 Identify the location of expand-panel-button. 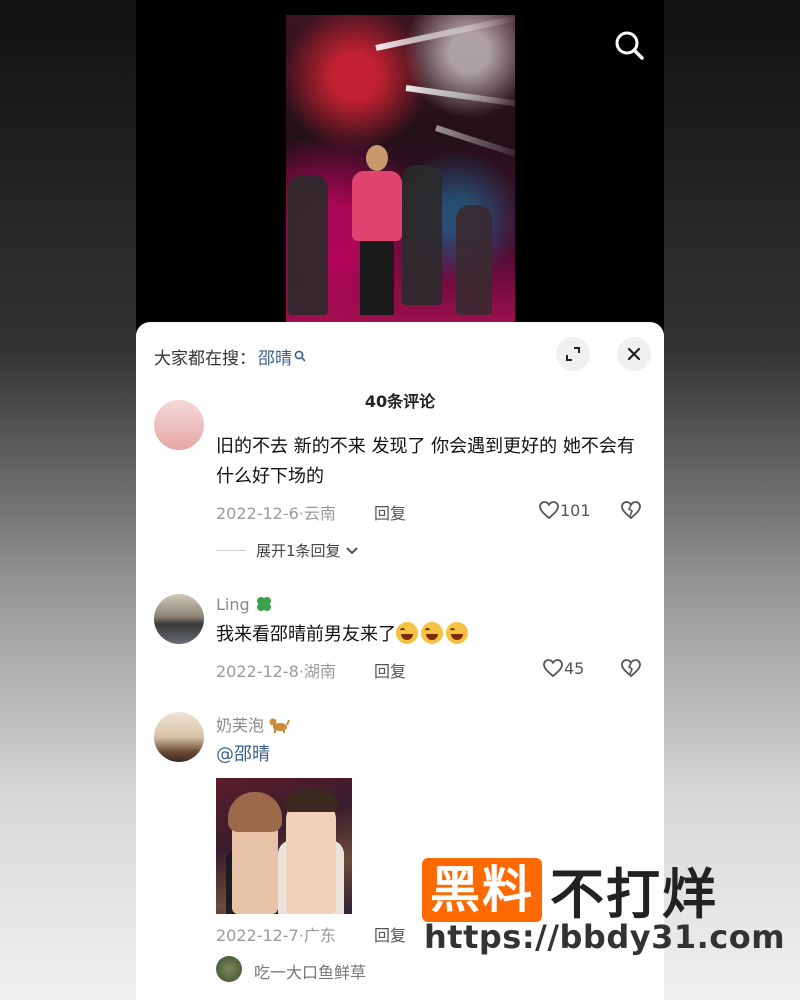
(573, 354).